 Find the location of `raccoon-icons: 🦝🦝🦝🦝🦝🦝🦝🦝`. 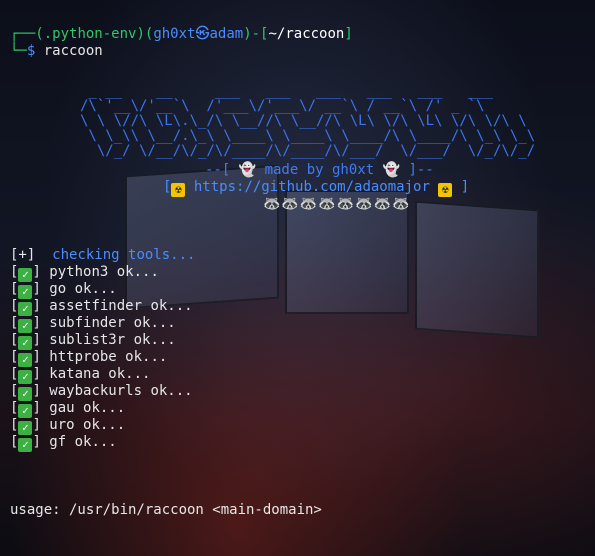

raccoon-icons: 🦝🦝🦝🦝🦝🦝🦝🦝 is located at coordinates (337, 204).